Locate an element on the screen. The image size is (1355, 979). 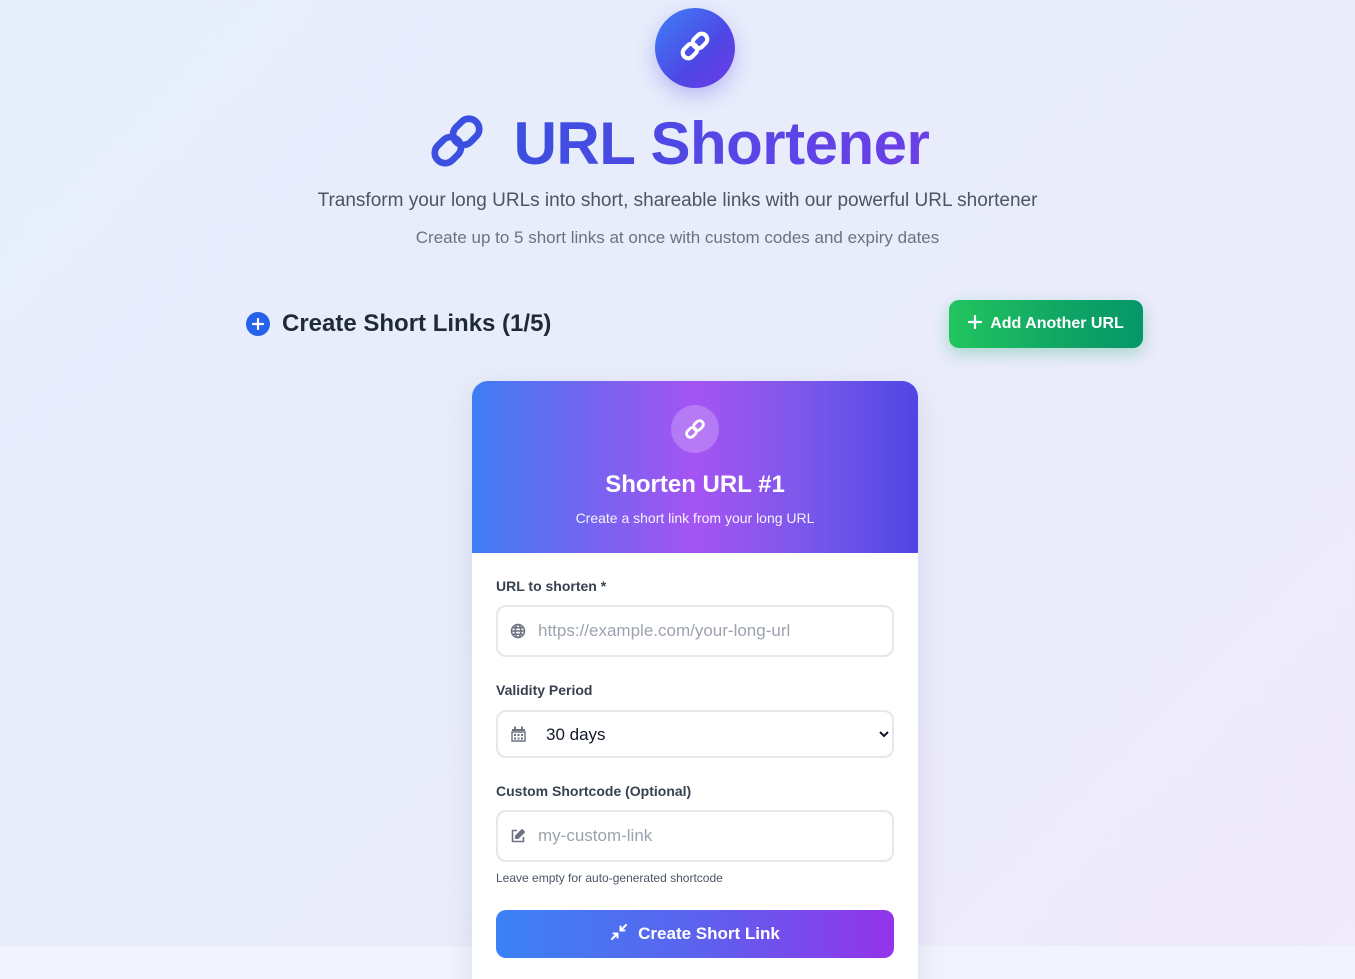
validity-label: Validity Period is located at coordinates (544, 690).